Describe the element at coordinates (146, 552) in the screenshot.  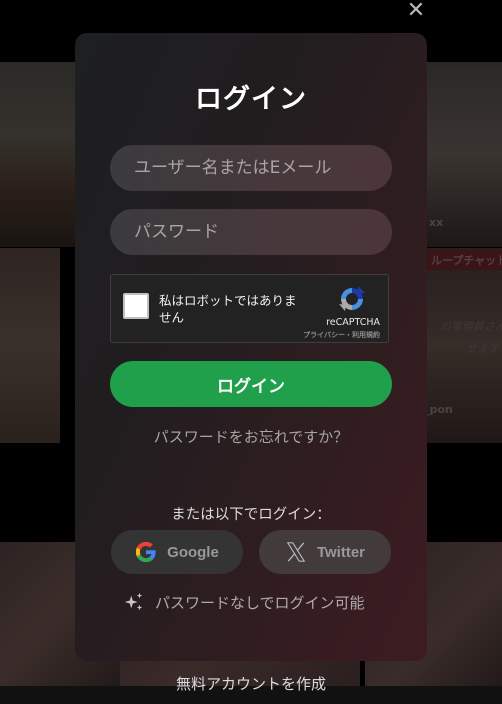
I see `google-icon` at that location.